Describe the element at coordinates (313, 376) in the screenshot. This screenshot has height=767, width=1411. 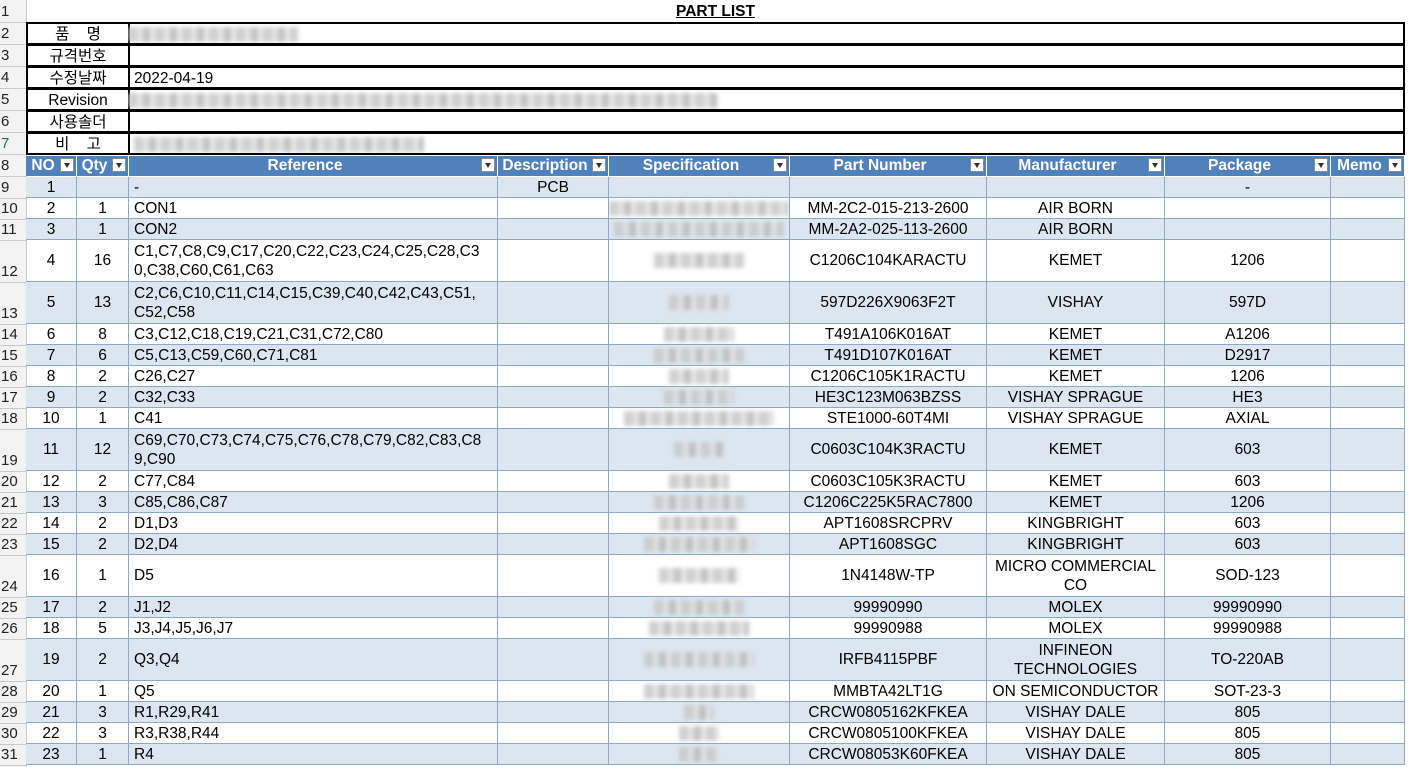
I see `table-cell: C26,C27` at that location.